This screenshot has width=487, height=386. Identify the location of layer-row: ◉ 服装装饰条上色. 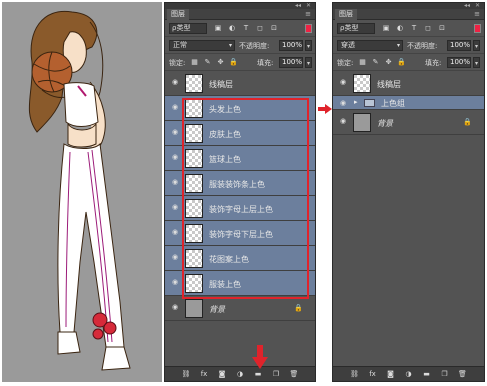
(240, 183).